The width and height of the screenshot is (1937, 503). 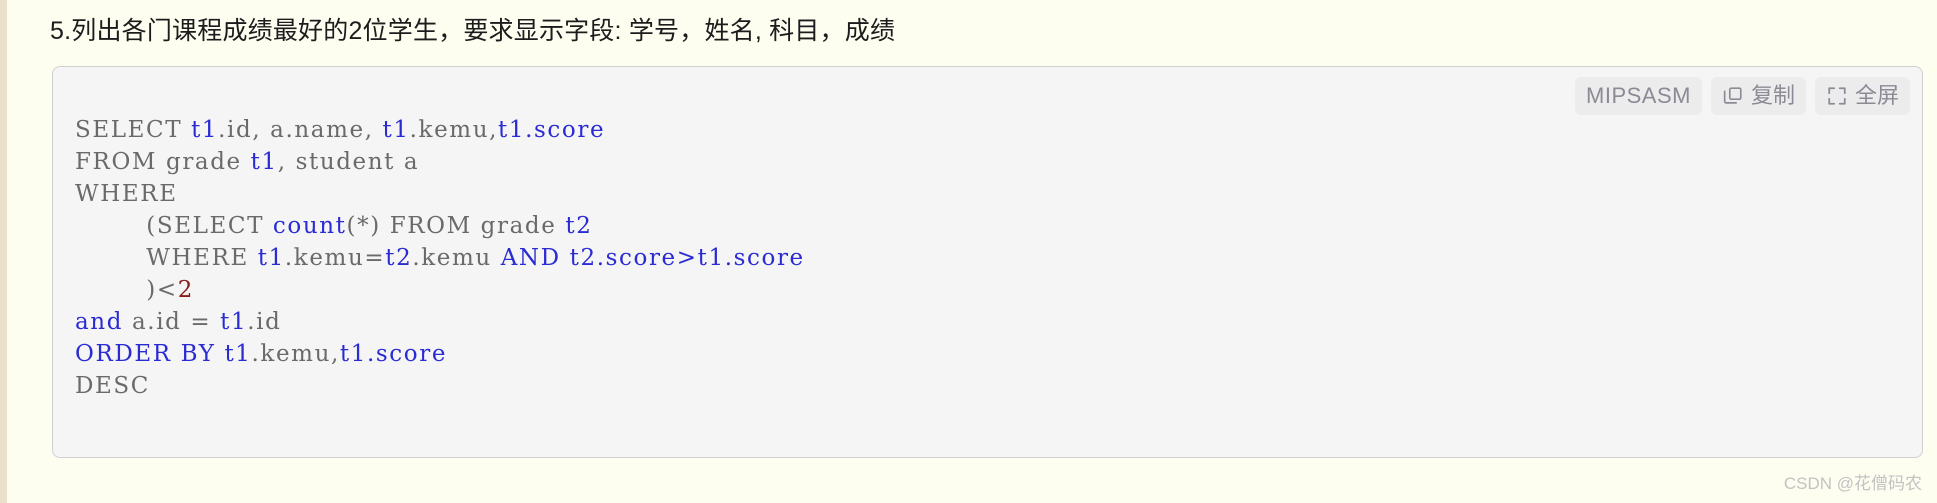 What do you see at coordinates (126, 290) in the screenshot?
I see `code-token: )<` at bounding box center [126, 290].